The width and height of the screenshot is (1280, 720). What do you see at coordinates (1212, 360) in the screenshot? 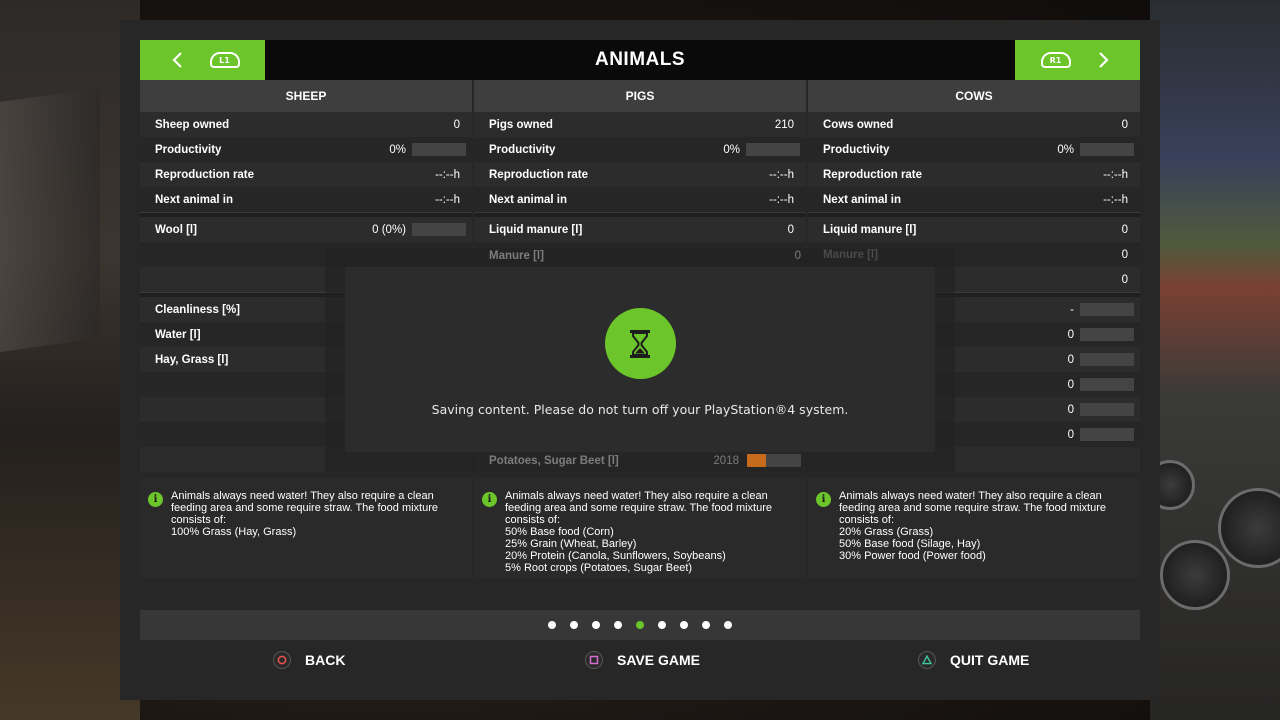
I see `background-right` at bounding box center [1212, 360].